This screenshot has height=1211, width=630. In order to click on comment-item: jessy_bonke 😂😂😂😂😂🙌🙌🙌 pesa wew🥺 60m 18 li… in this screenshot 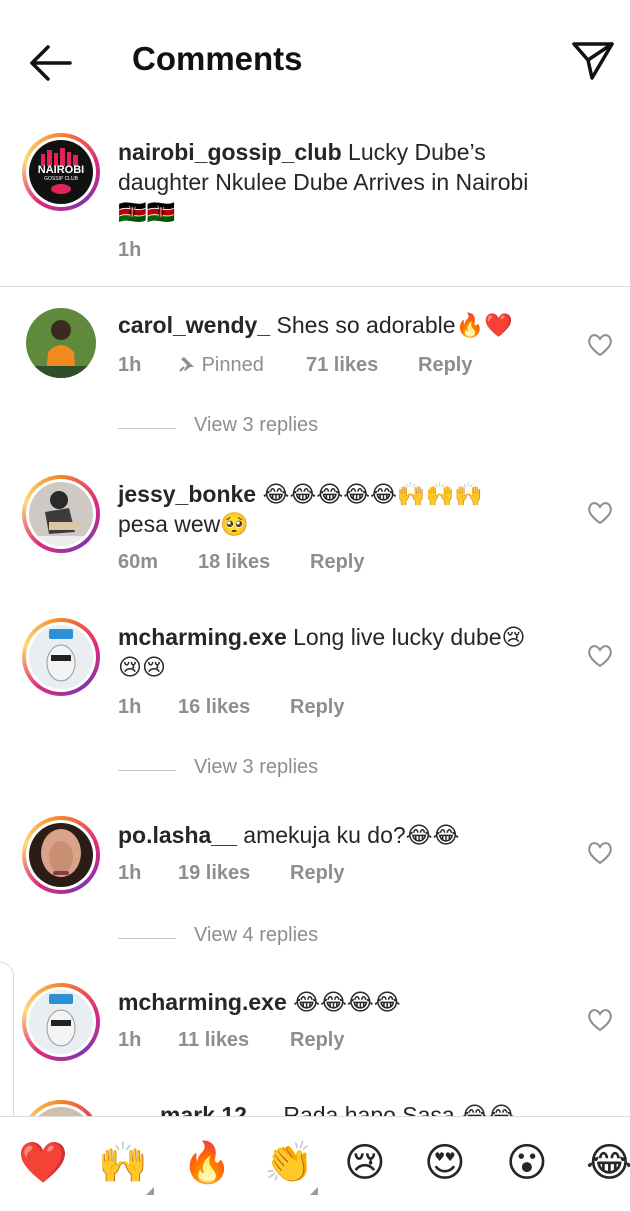, I will do `click(315, 532)`.